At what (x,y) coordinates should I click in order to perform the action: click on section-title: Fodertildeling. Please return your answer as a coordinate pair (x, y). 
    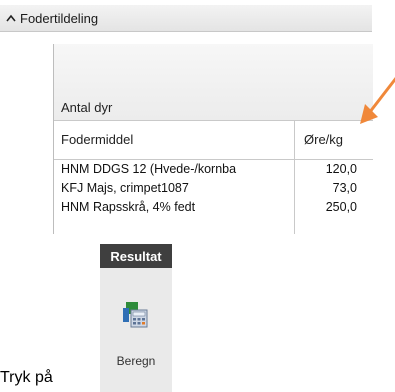
    Looking at the image, I should click on (59, 18).